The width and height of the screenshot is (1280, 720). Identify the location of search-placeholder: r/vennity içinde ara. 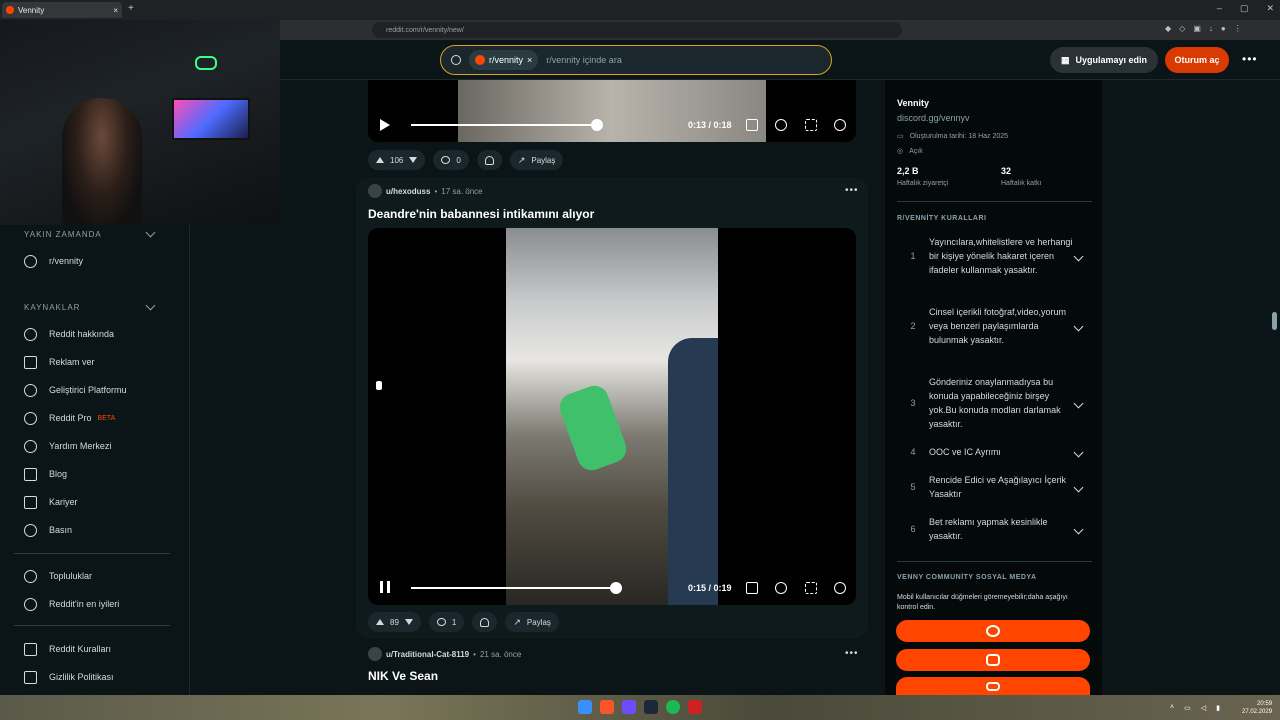
(584, 60).